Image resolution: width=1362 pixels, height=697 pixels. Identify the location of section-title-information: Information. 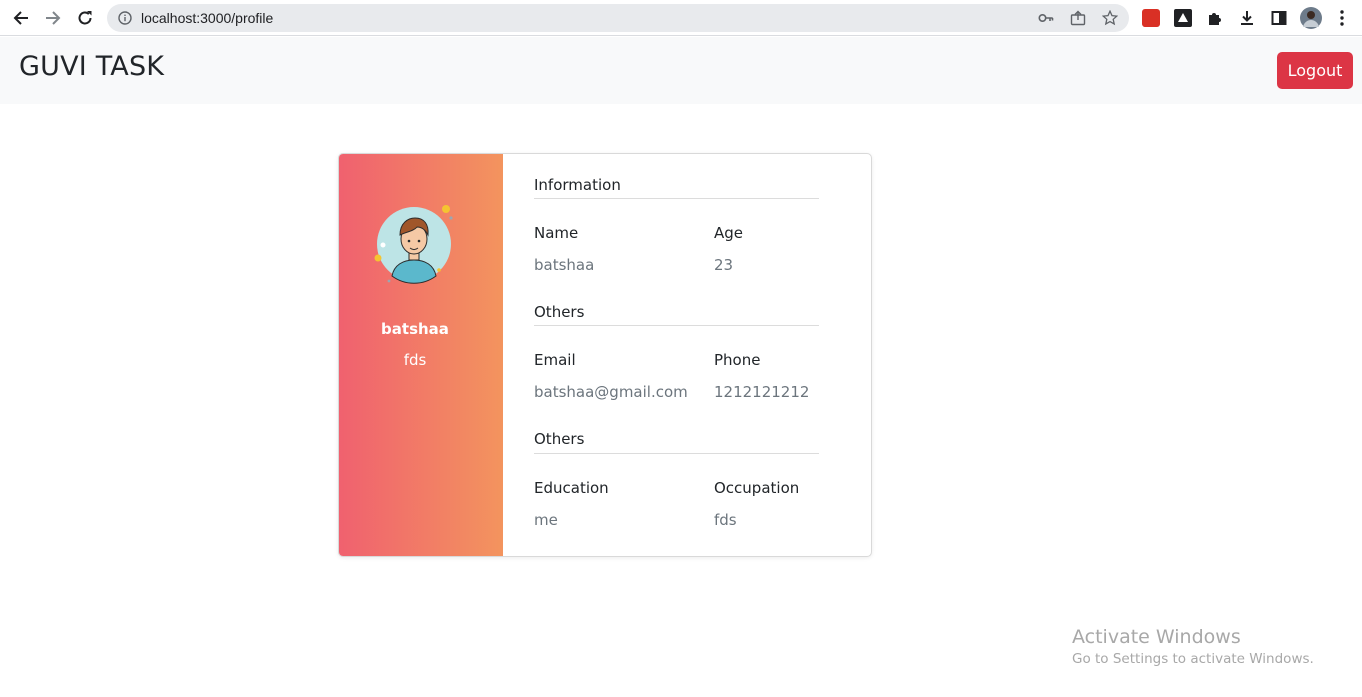
(577, 185).